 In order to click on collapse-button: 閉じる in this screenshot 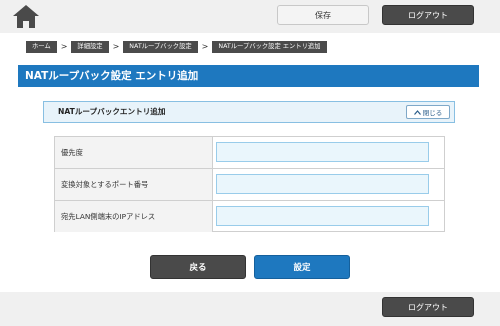, I will do `click(428, 112)`.